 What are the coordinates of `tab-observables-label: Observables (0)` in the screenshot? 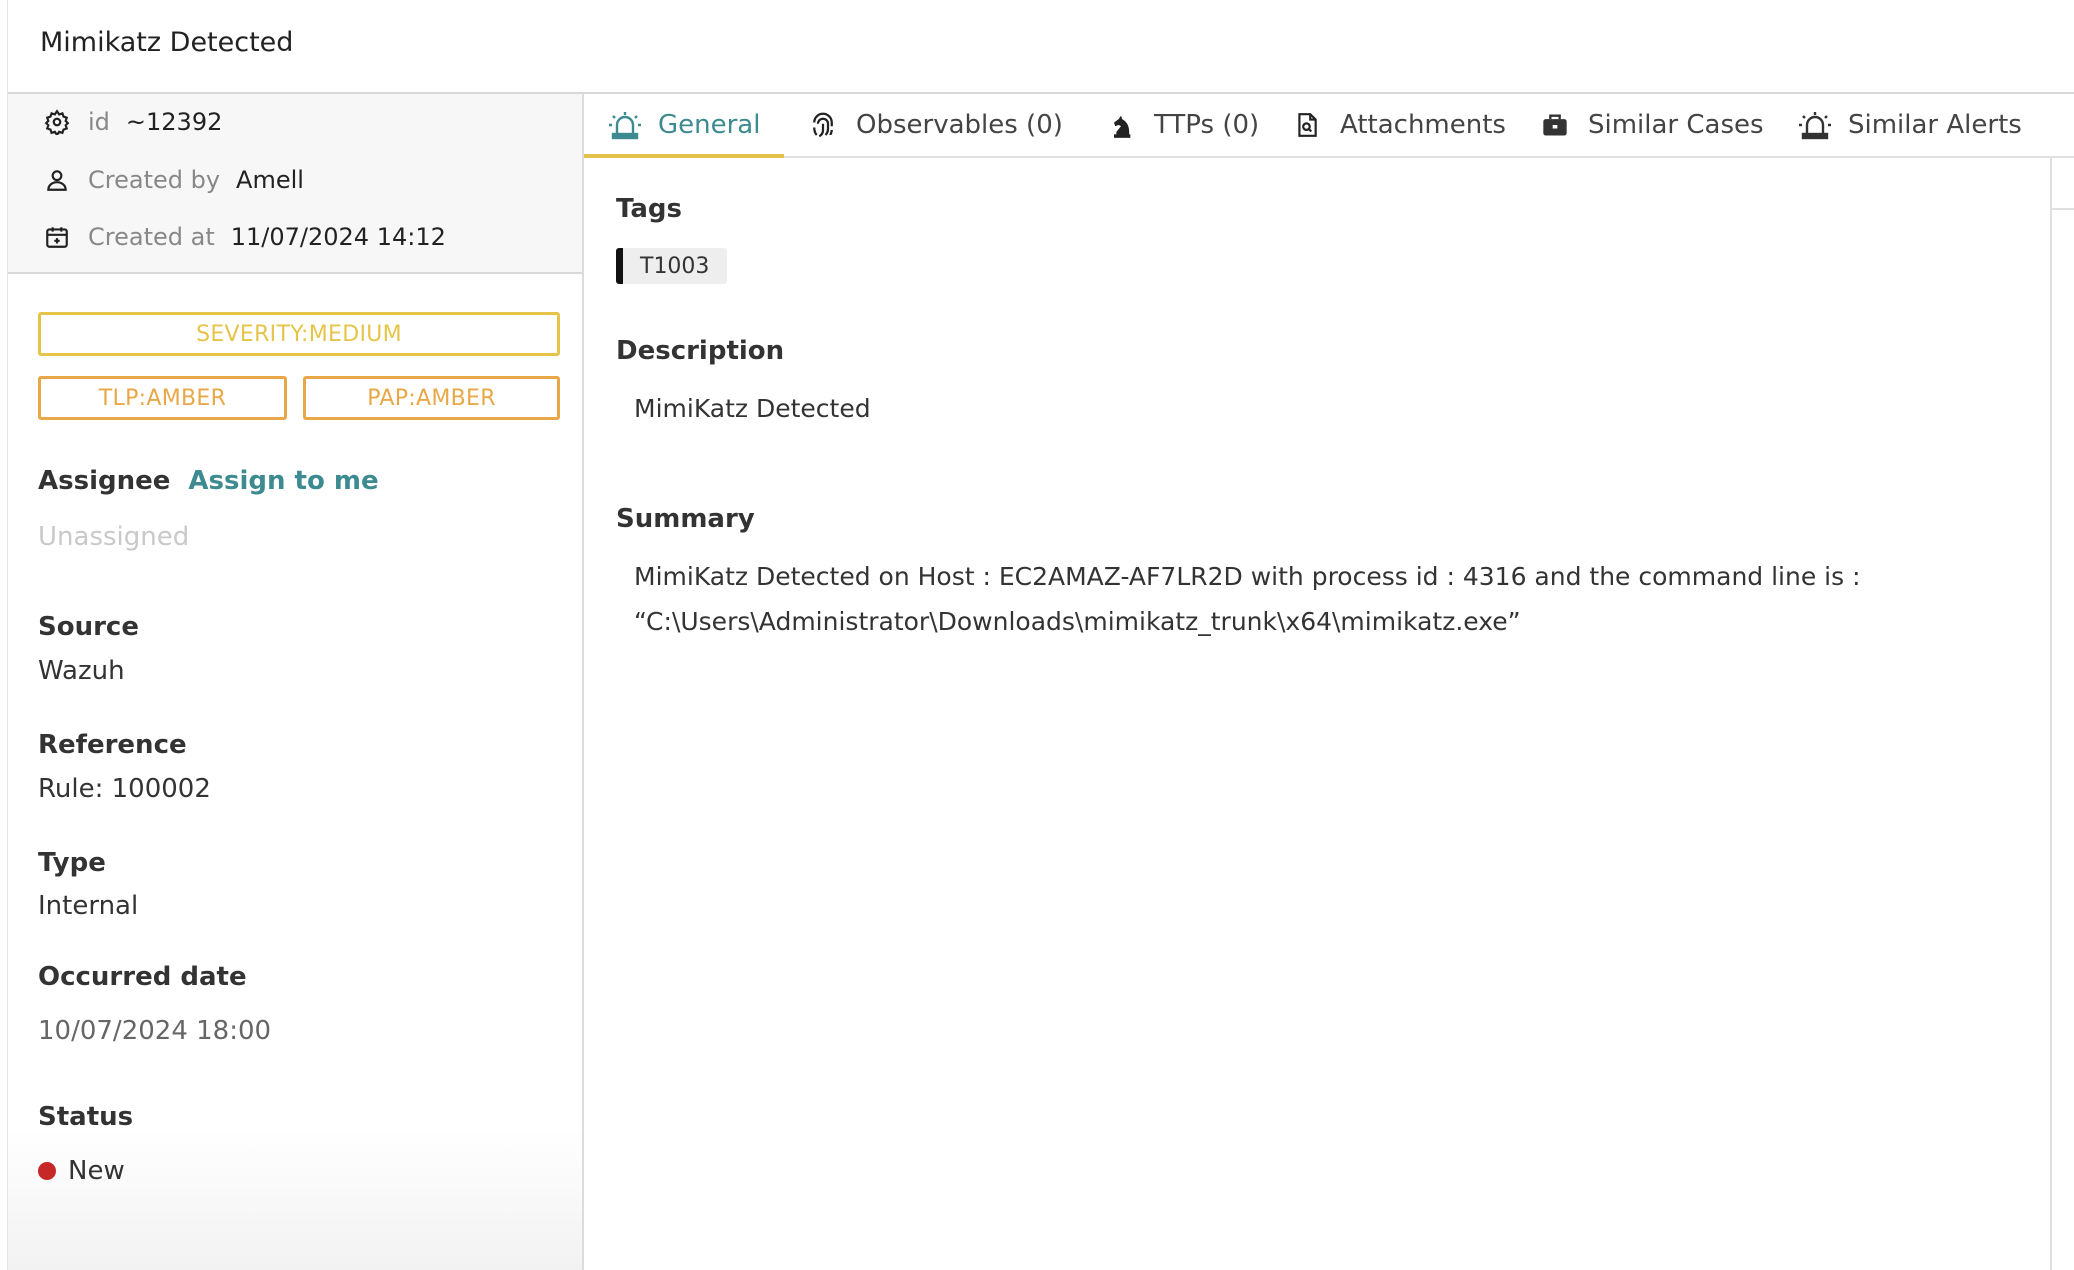 It's located at (959, 125).